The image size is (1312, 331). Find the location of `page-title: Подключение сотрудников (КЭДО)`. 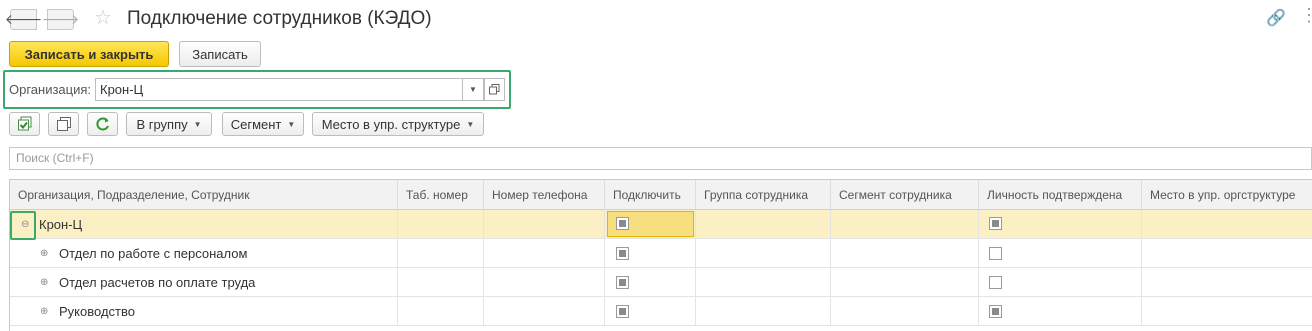

page-title: Подключение сотрудников (КЭДО) is located at coordinates (279, 18).